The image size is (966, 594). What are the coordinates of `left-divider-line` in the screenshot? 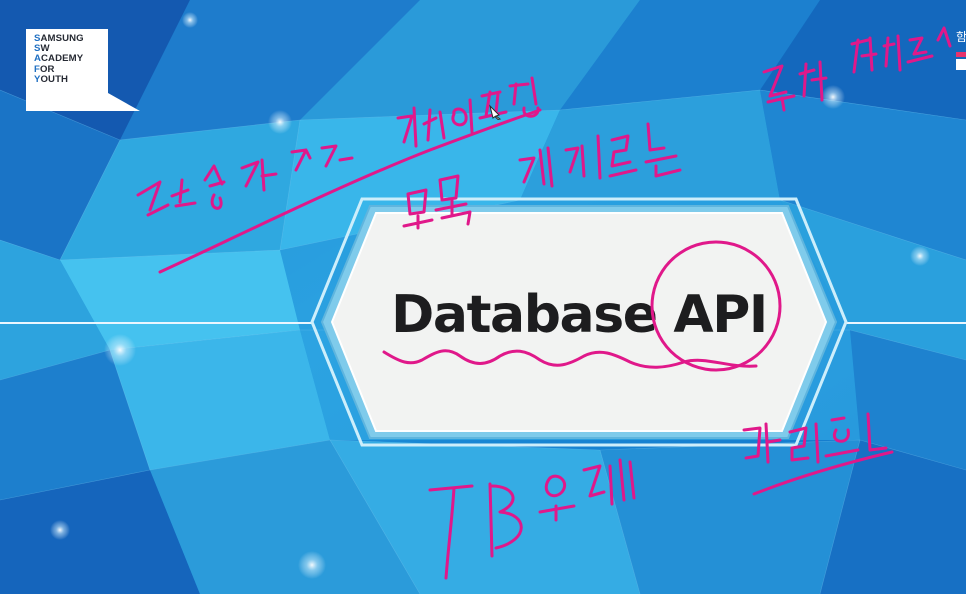 It's located at (156, 323).